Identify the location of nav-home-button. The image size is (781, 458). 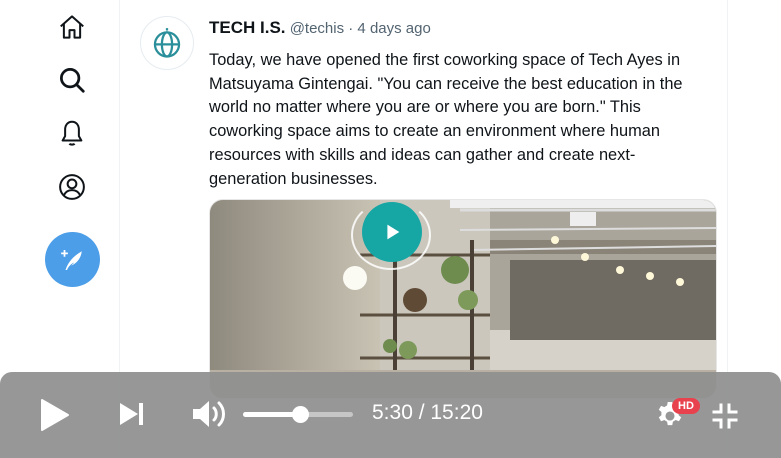
(72, 27).